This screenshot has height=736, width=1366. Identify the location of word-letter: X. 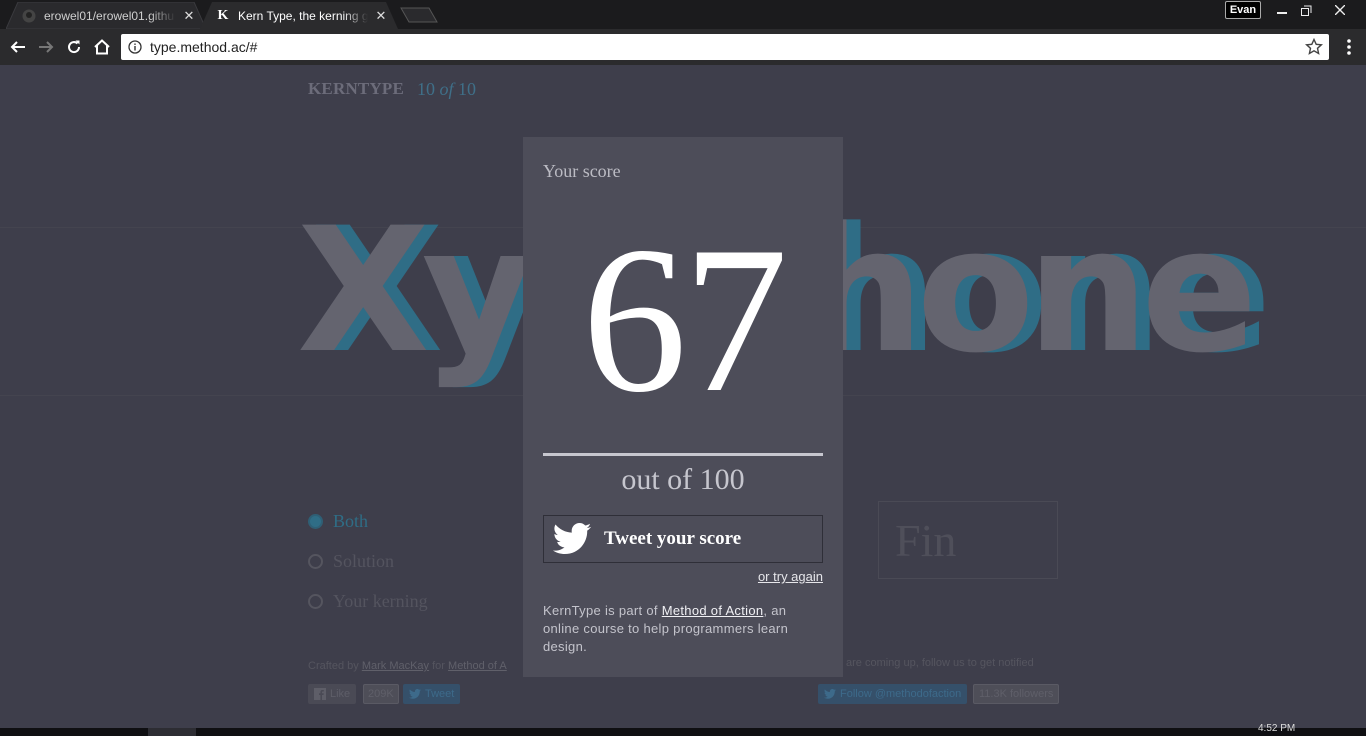
(363, 290).